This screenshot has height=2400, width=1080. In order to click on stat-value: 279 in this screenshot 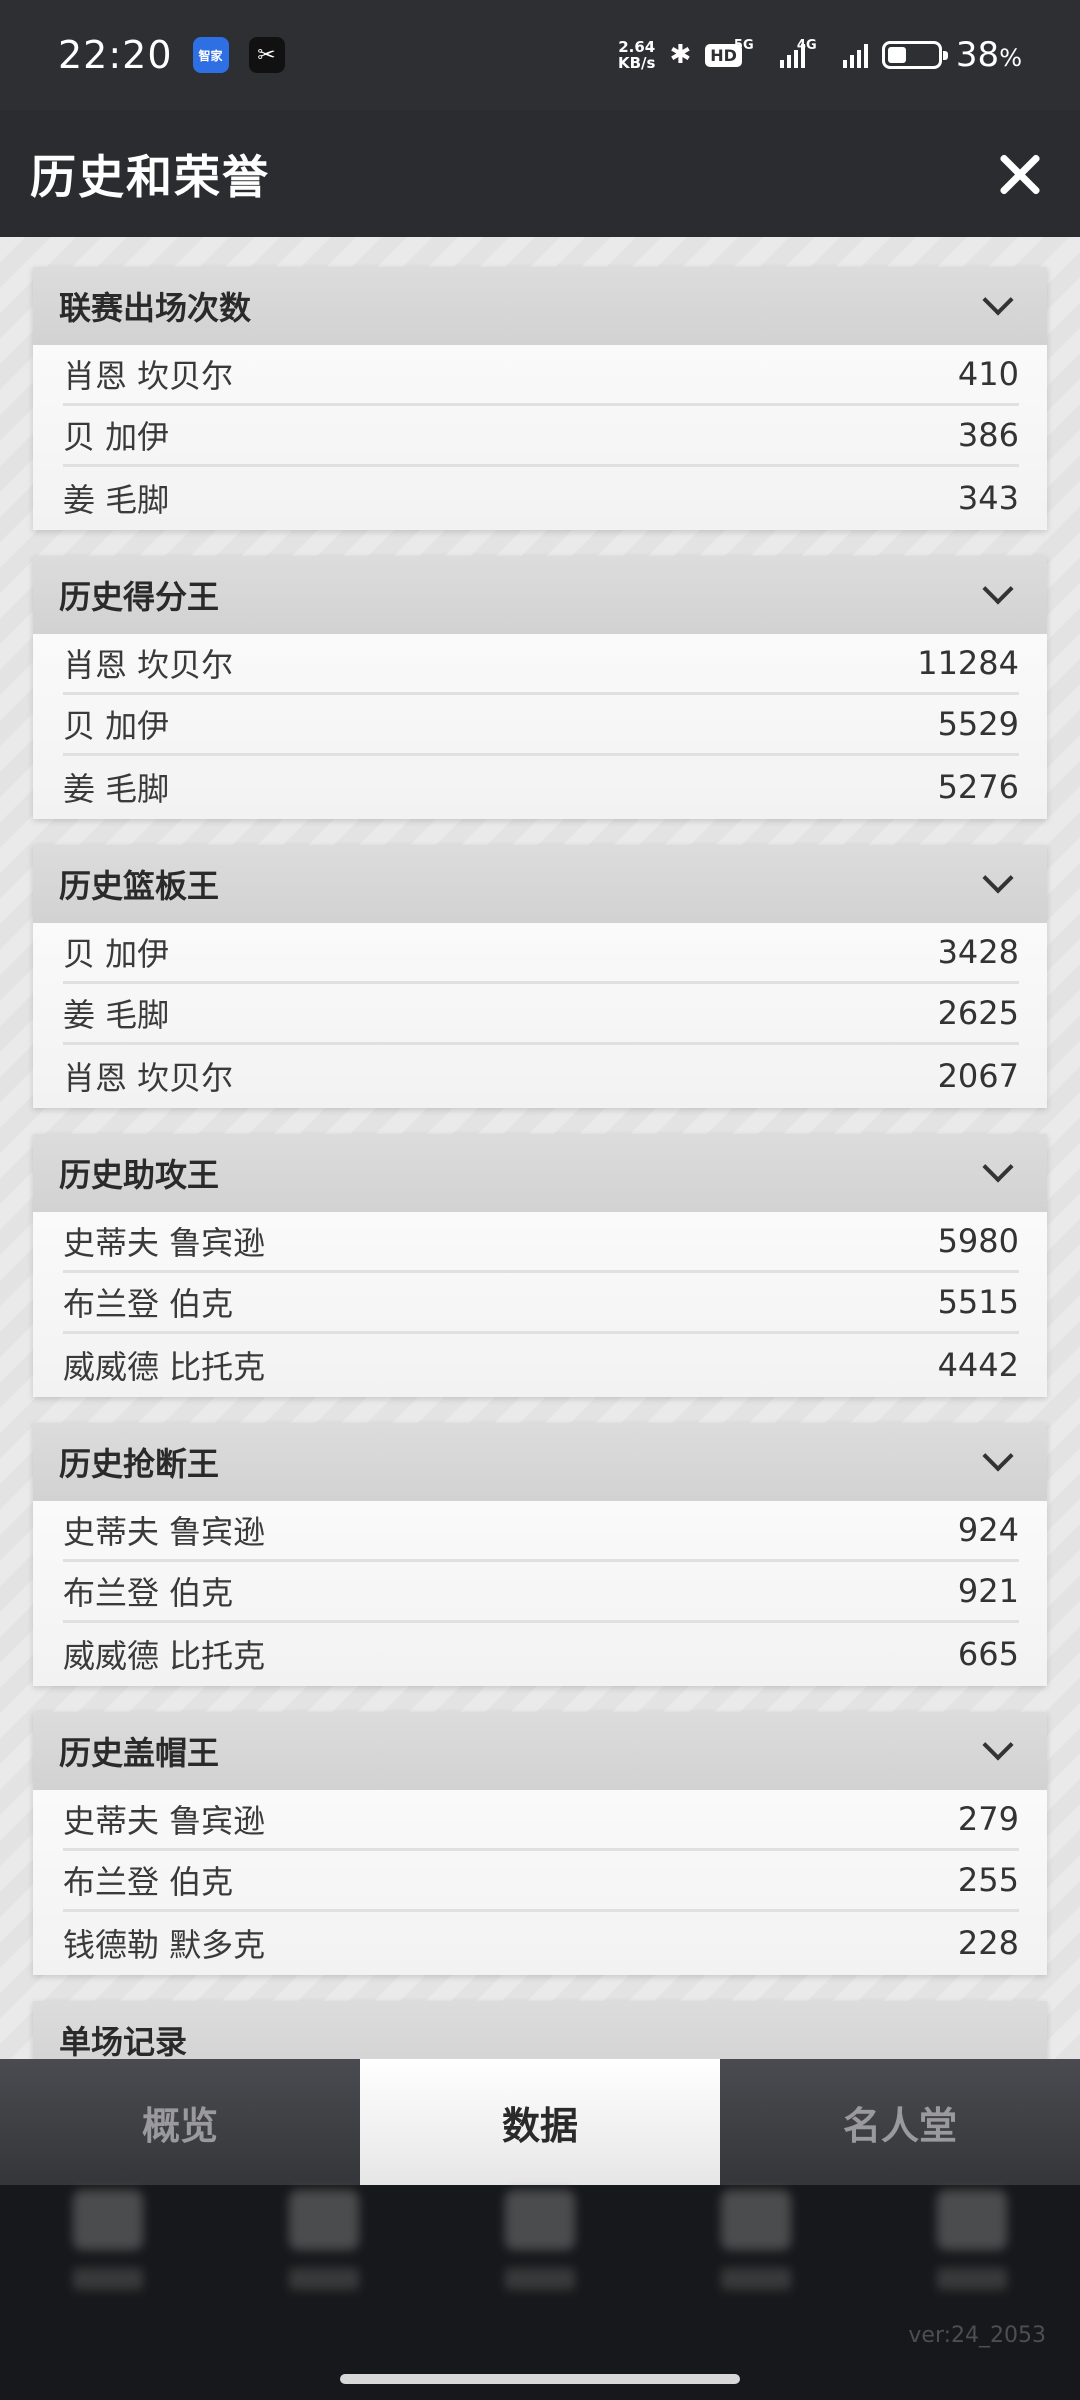, I will do `click(988, 1819)`.